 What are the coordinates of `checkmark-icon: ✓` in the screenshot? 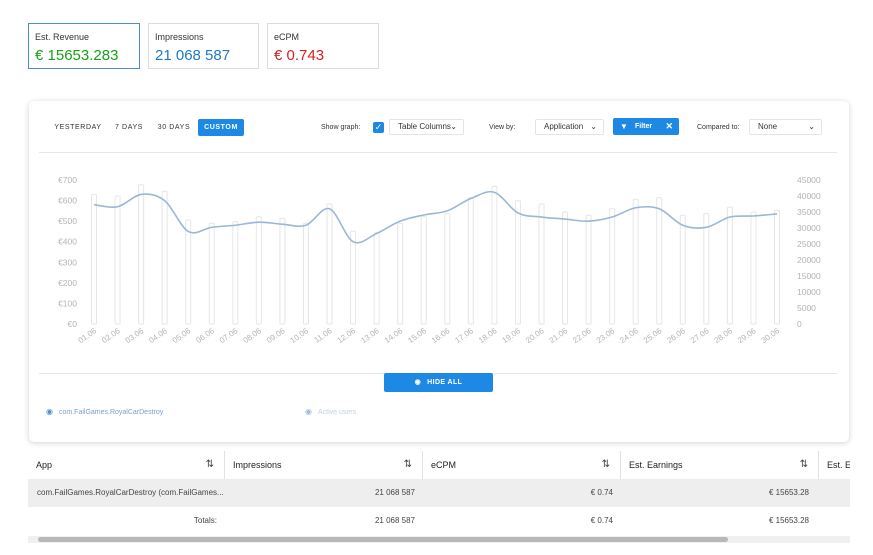 It's located at (378, 127).